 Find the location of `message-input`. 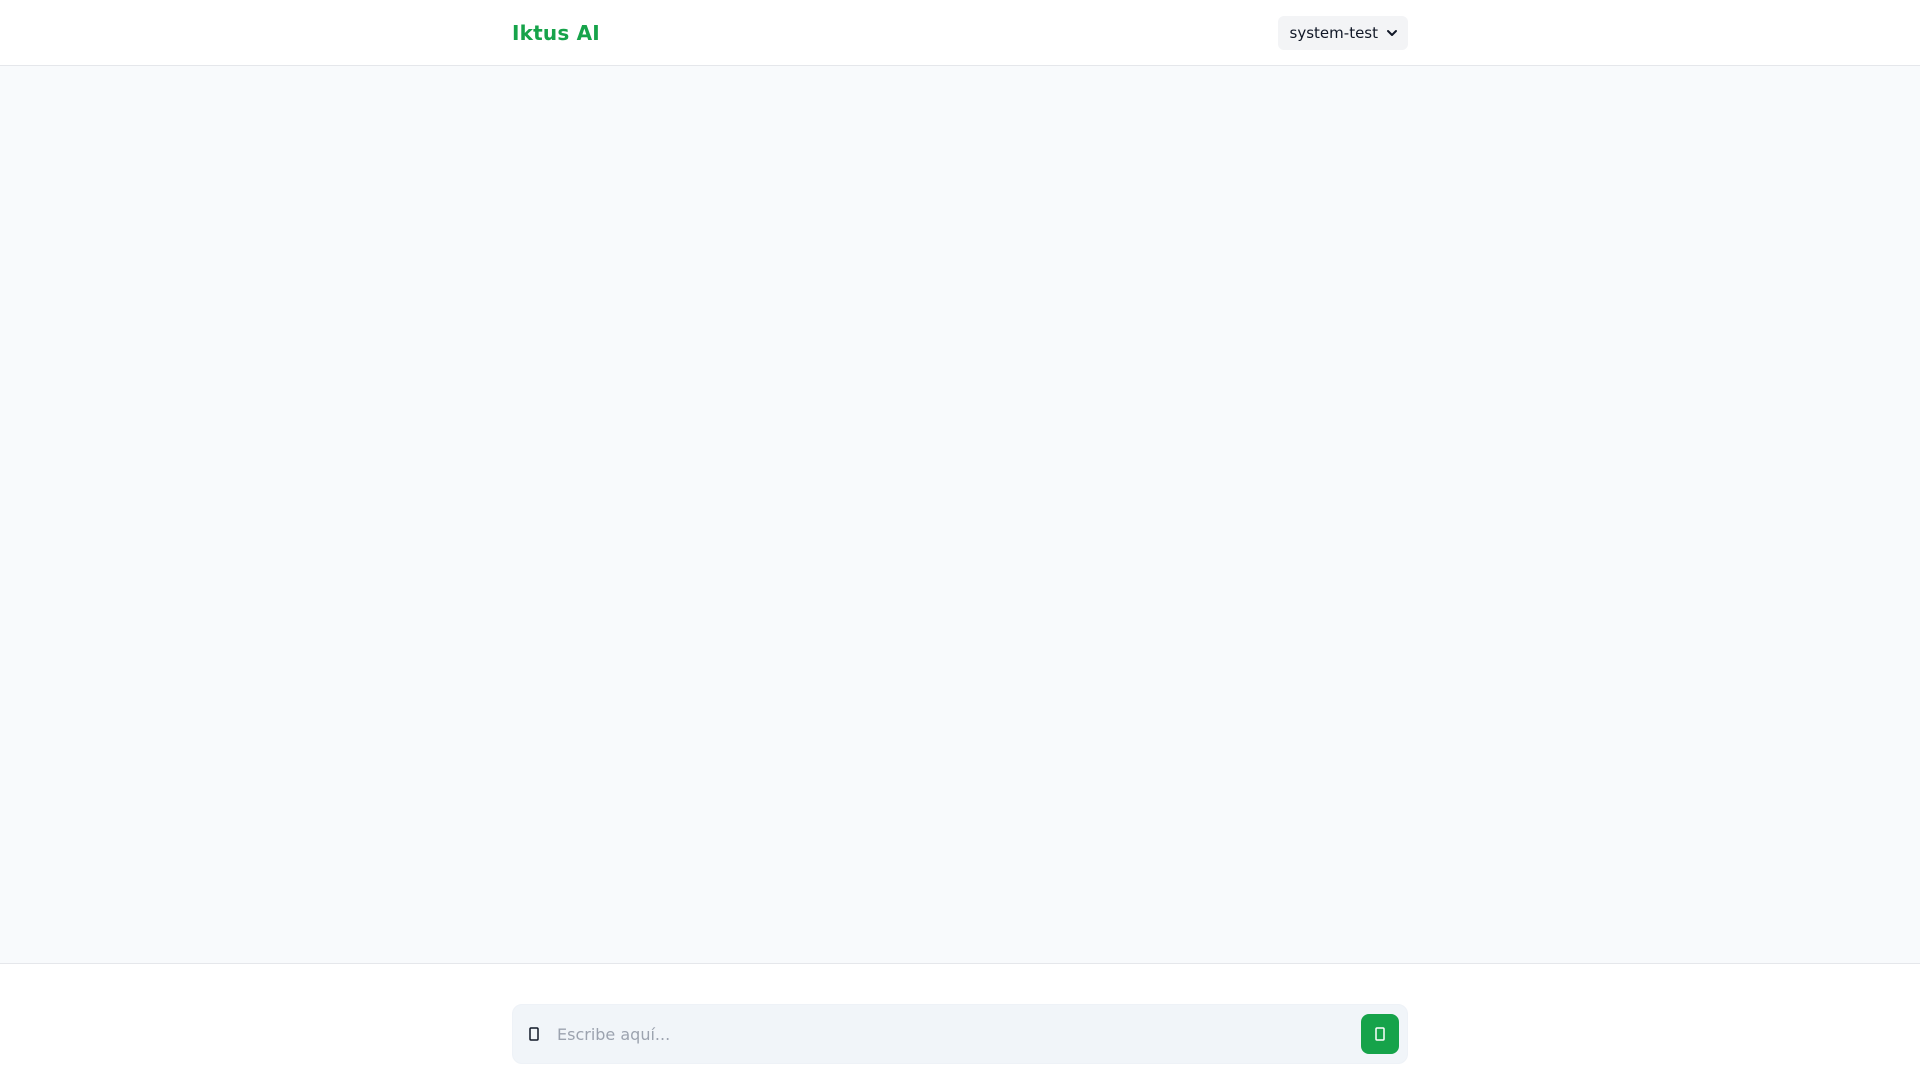

message-input is located at coordinates (954, 1034).